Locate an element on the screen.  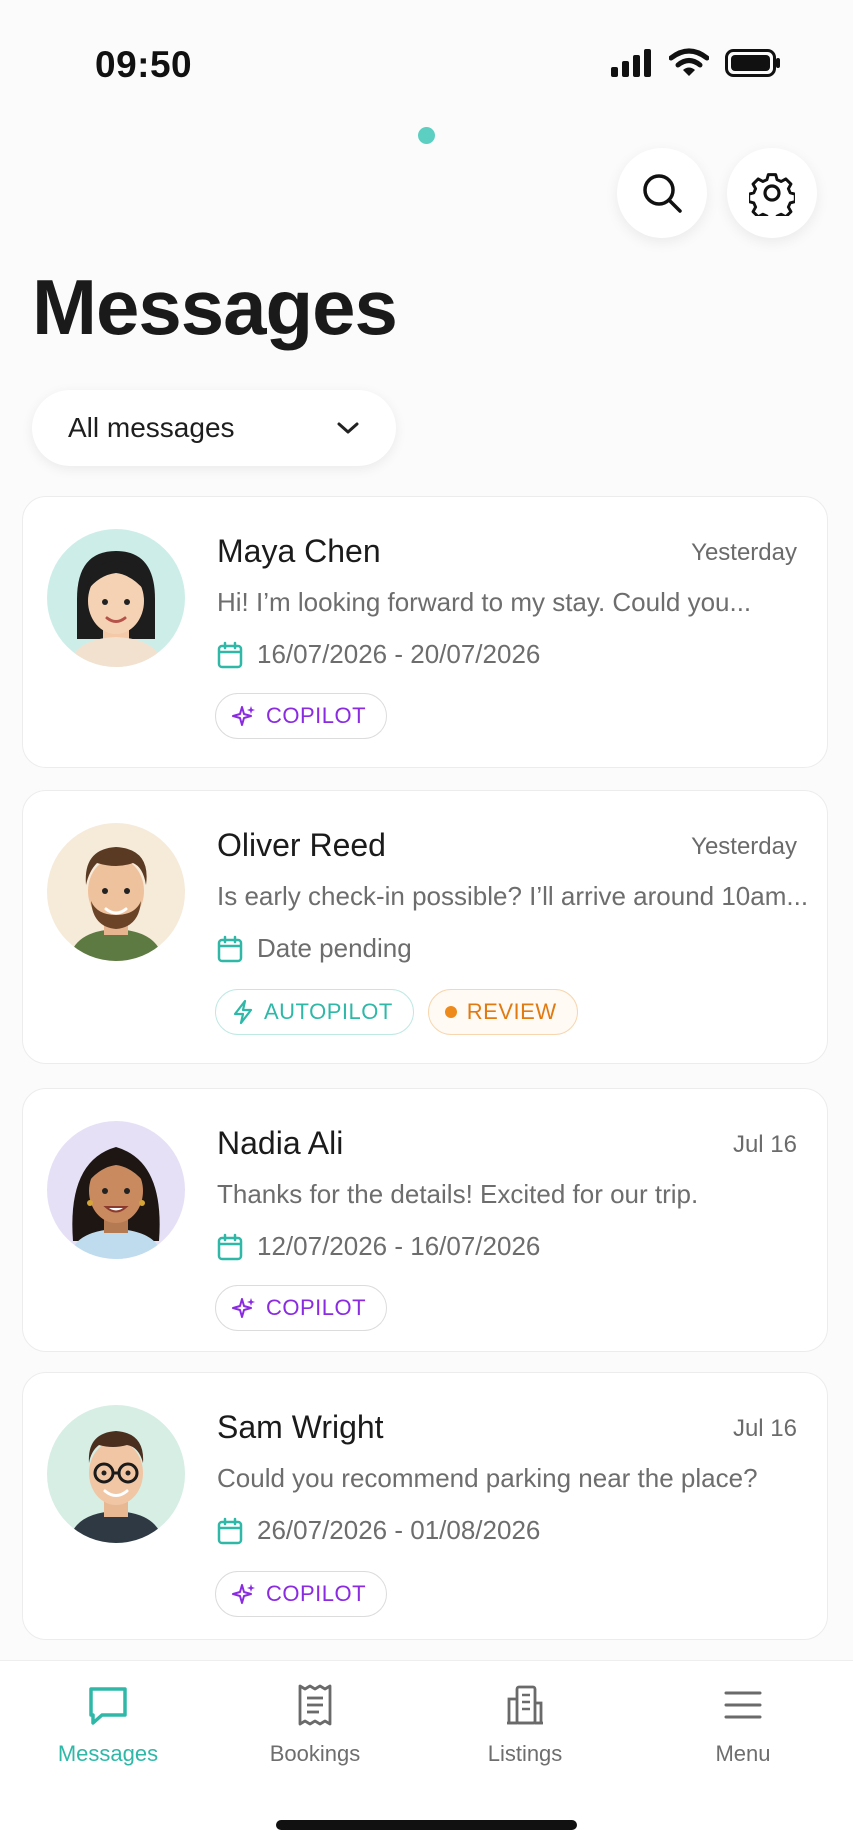
stay-dates: Date pending is located at coordinates (314, 948).